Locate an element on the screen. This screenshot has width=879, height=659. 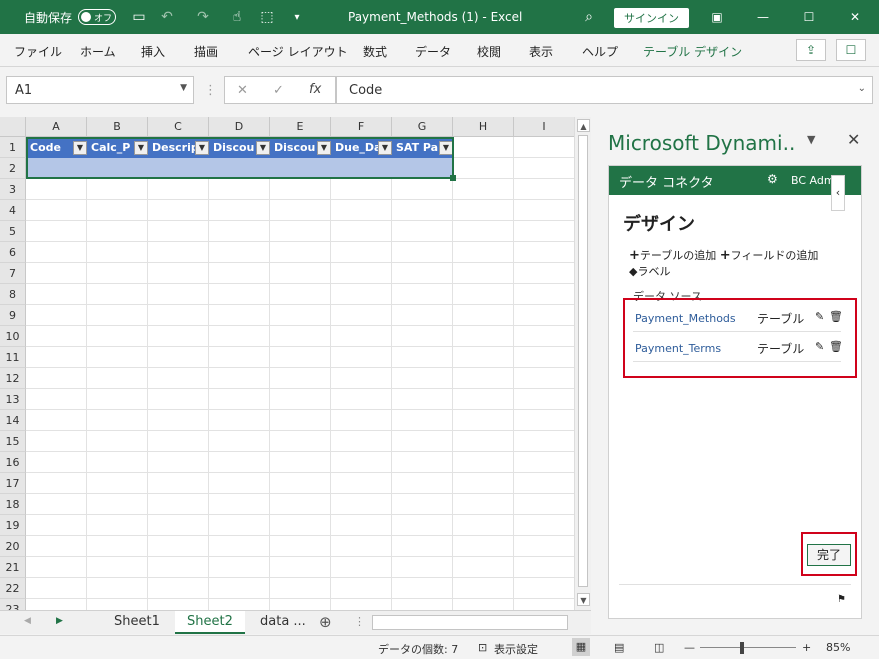
flag-icon: ⚑ is located at coordinates (841, 599).